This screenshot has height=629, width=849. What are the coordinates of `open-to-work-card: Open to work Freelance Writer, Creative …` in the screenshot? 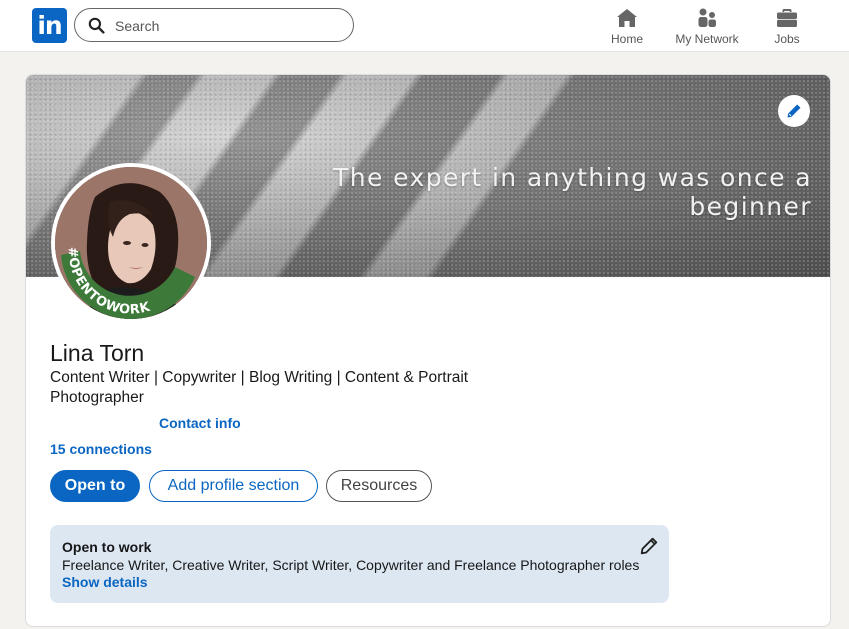 It's located at (359, 564).